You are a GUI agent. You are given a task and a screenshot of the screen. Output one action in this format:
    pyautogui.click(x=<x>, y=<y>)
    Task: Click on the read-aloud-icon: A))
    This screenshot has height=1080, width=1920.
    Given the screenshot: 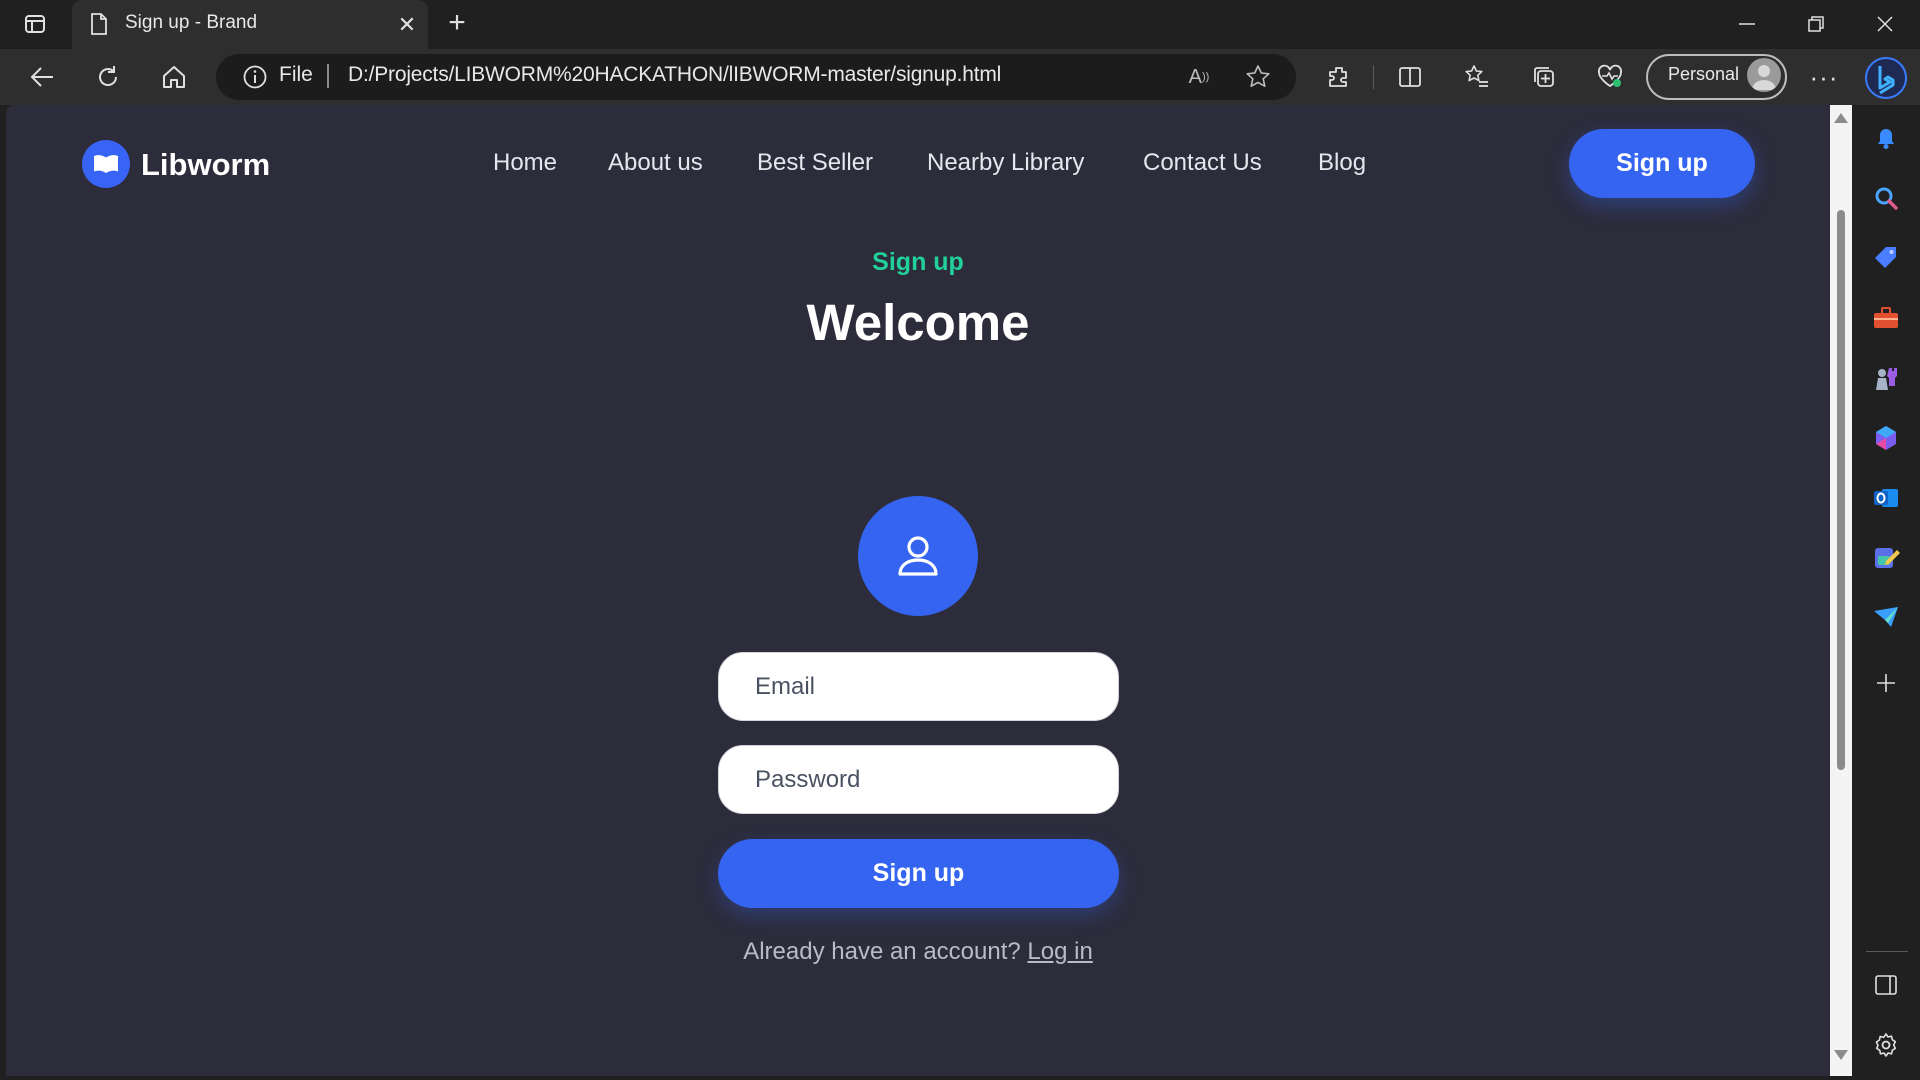 What is the action you would take?
    pyautogui.click(x=1199, y=77)
    